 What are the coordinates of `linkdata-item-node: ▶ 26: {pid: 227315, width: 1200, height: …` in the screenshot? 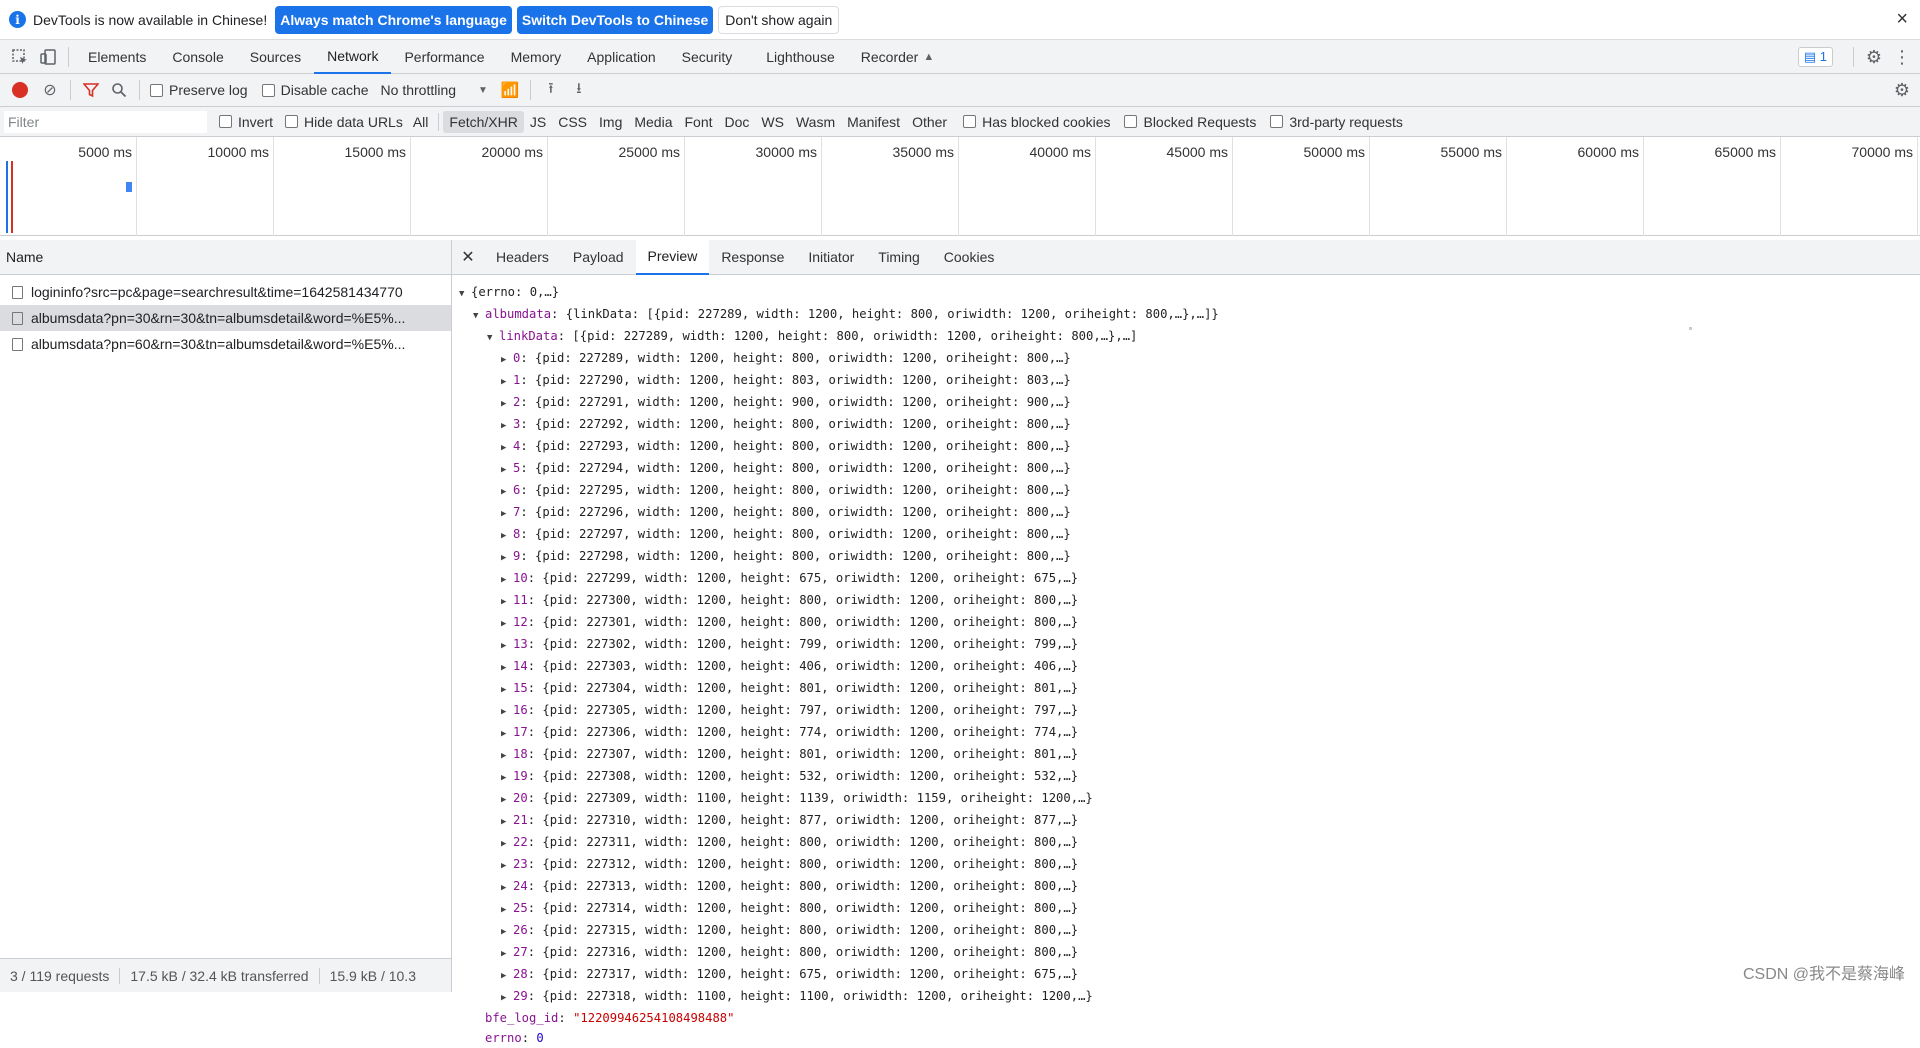 It's located at (1189, 931).